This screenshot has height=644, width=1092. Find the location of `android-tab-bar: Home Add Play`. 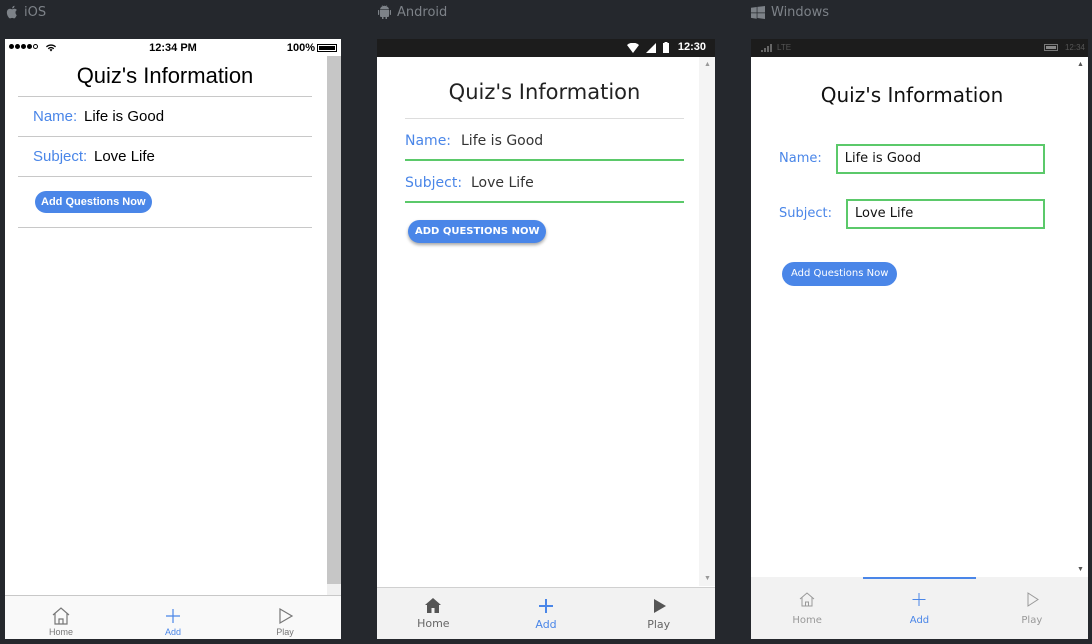

android-tab-bar: Home Add Play is located at coordinates (546, 613).